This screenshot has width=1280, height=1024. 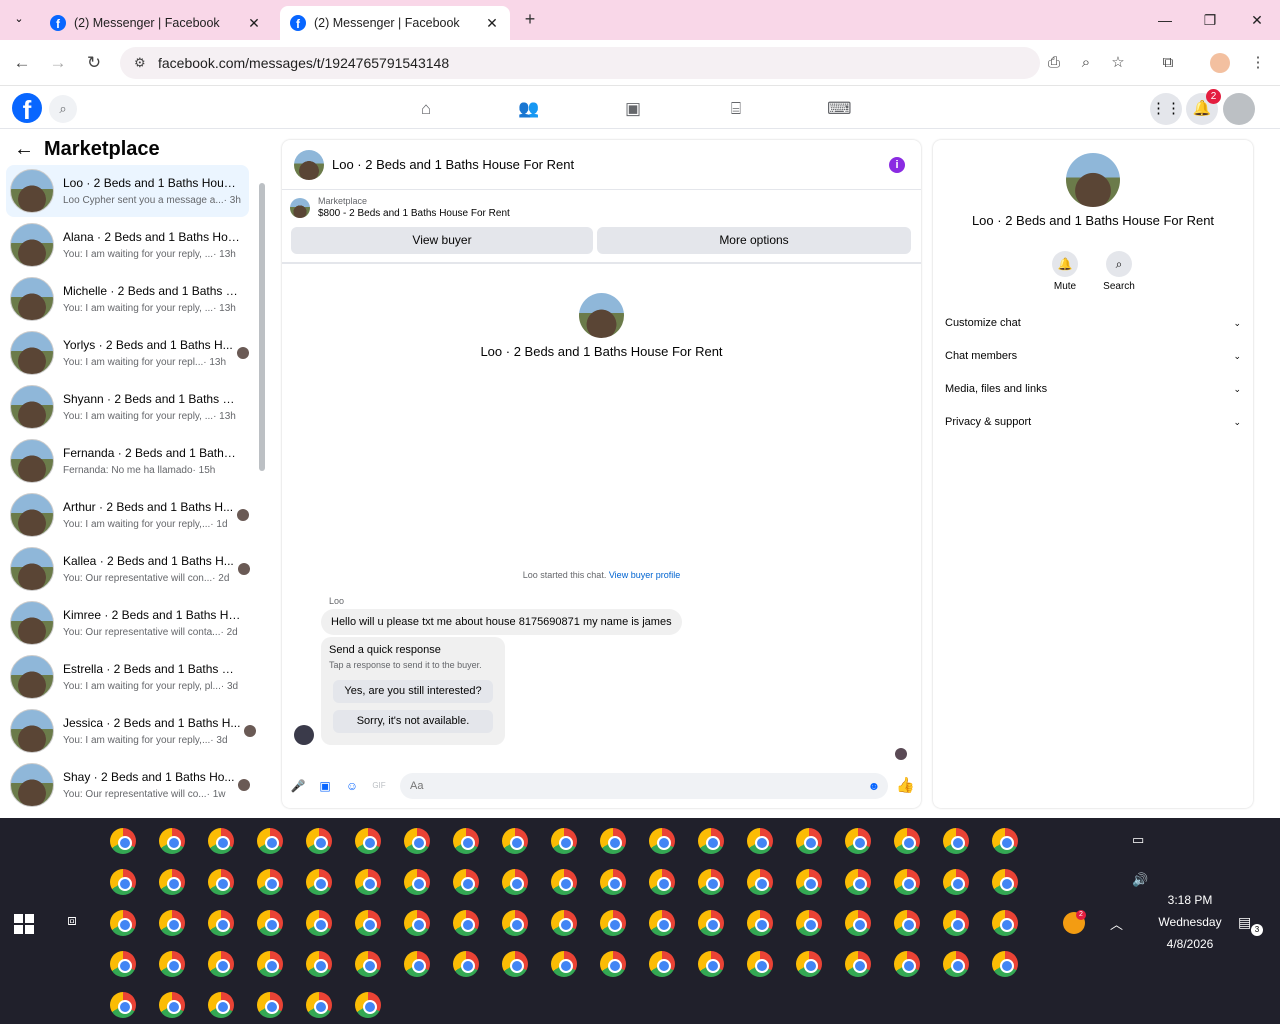 I want to click on gif-icon: GIF, so click(x=379, y=786).